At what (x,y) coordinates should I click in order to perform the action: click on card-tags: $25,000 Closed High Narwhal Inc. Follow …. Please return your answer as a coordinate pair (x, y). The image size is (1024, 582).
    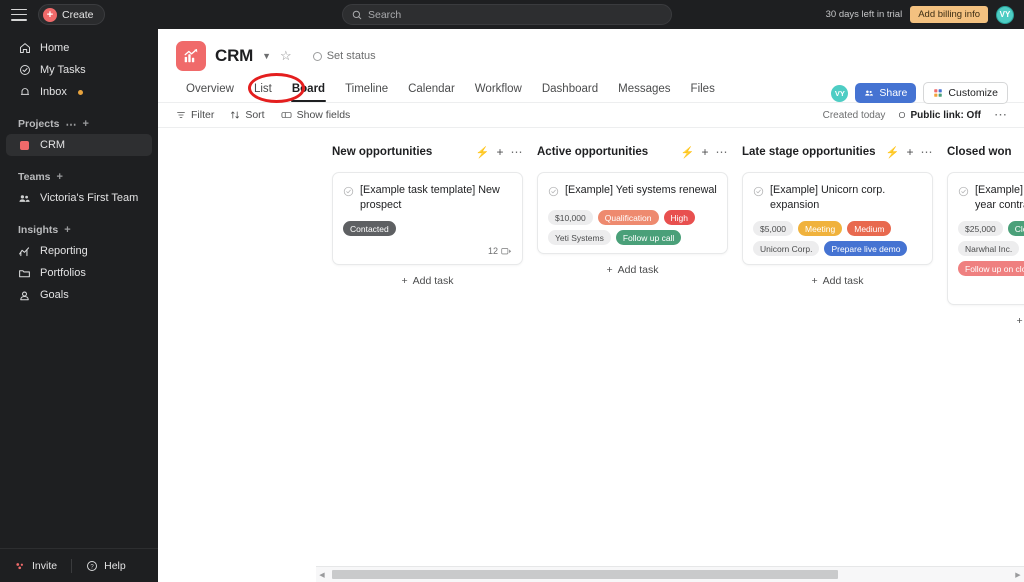
    Looking at the image, I should click on (991, 248).